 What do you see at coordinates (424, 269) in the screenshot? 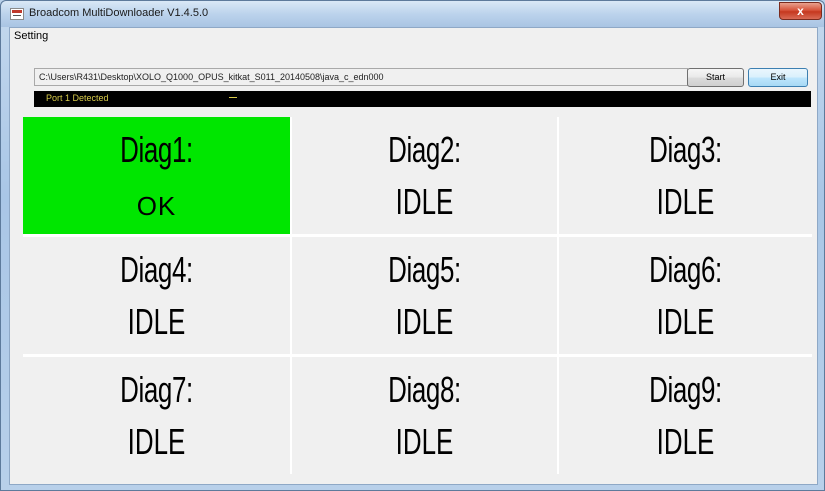
I see `port-label: Diag5:` at bounding box center [424, 269].